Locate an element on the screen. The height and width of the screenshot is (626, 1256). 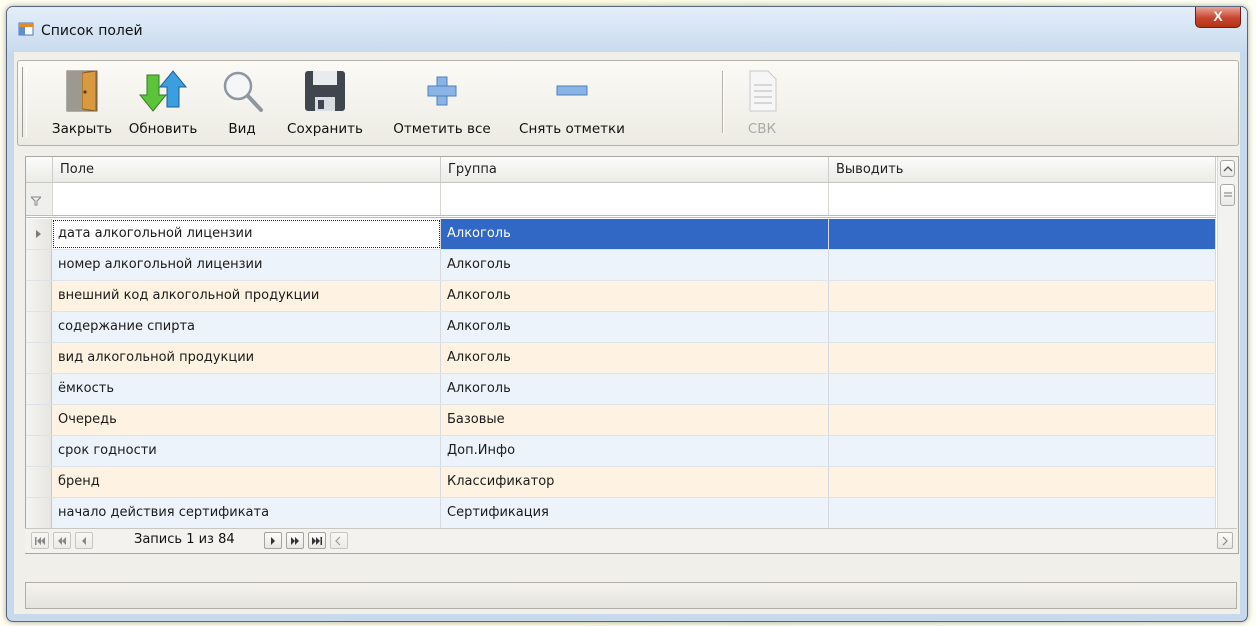
status-bar is located at coordinates (631, 595).